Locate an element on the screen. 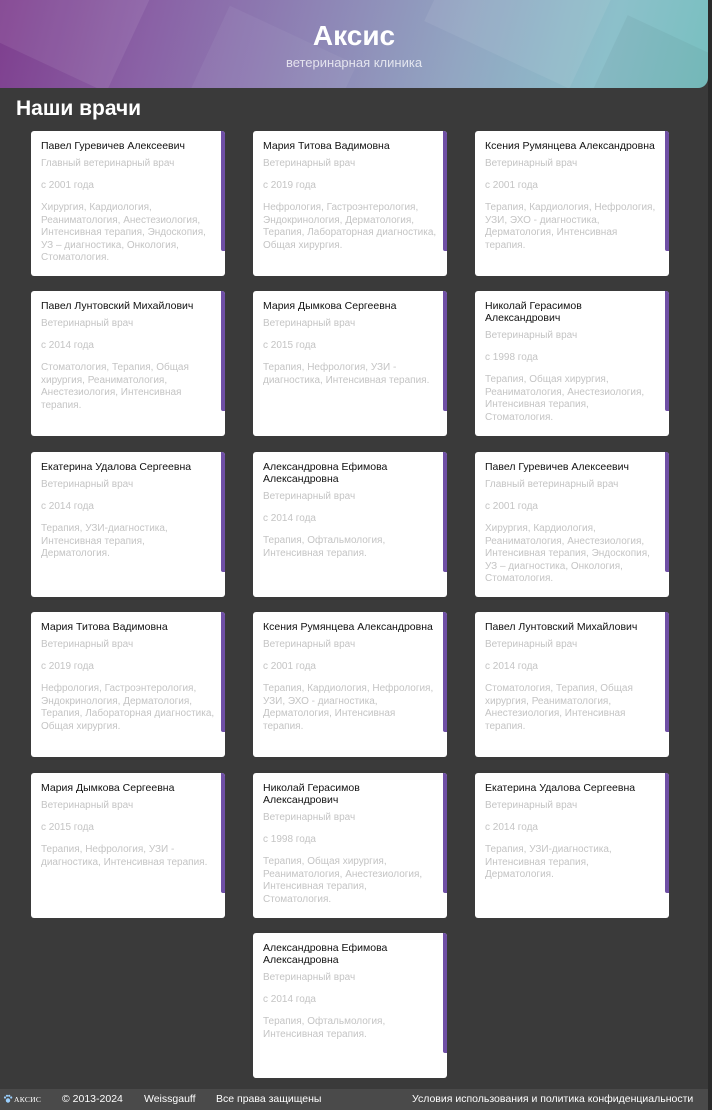 This screenshot has width=712, height=1110. page-scrollbar is located at coordinates (710, 555).